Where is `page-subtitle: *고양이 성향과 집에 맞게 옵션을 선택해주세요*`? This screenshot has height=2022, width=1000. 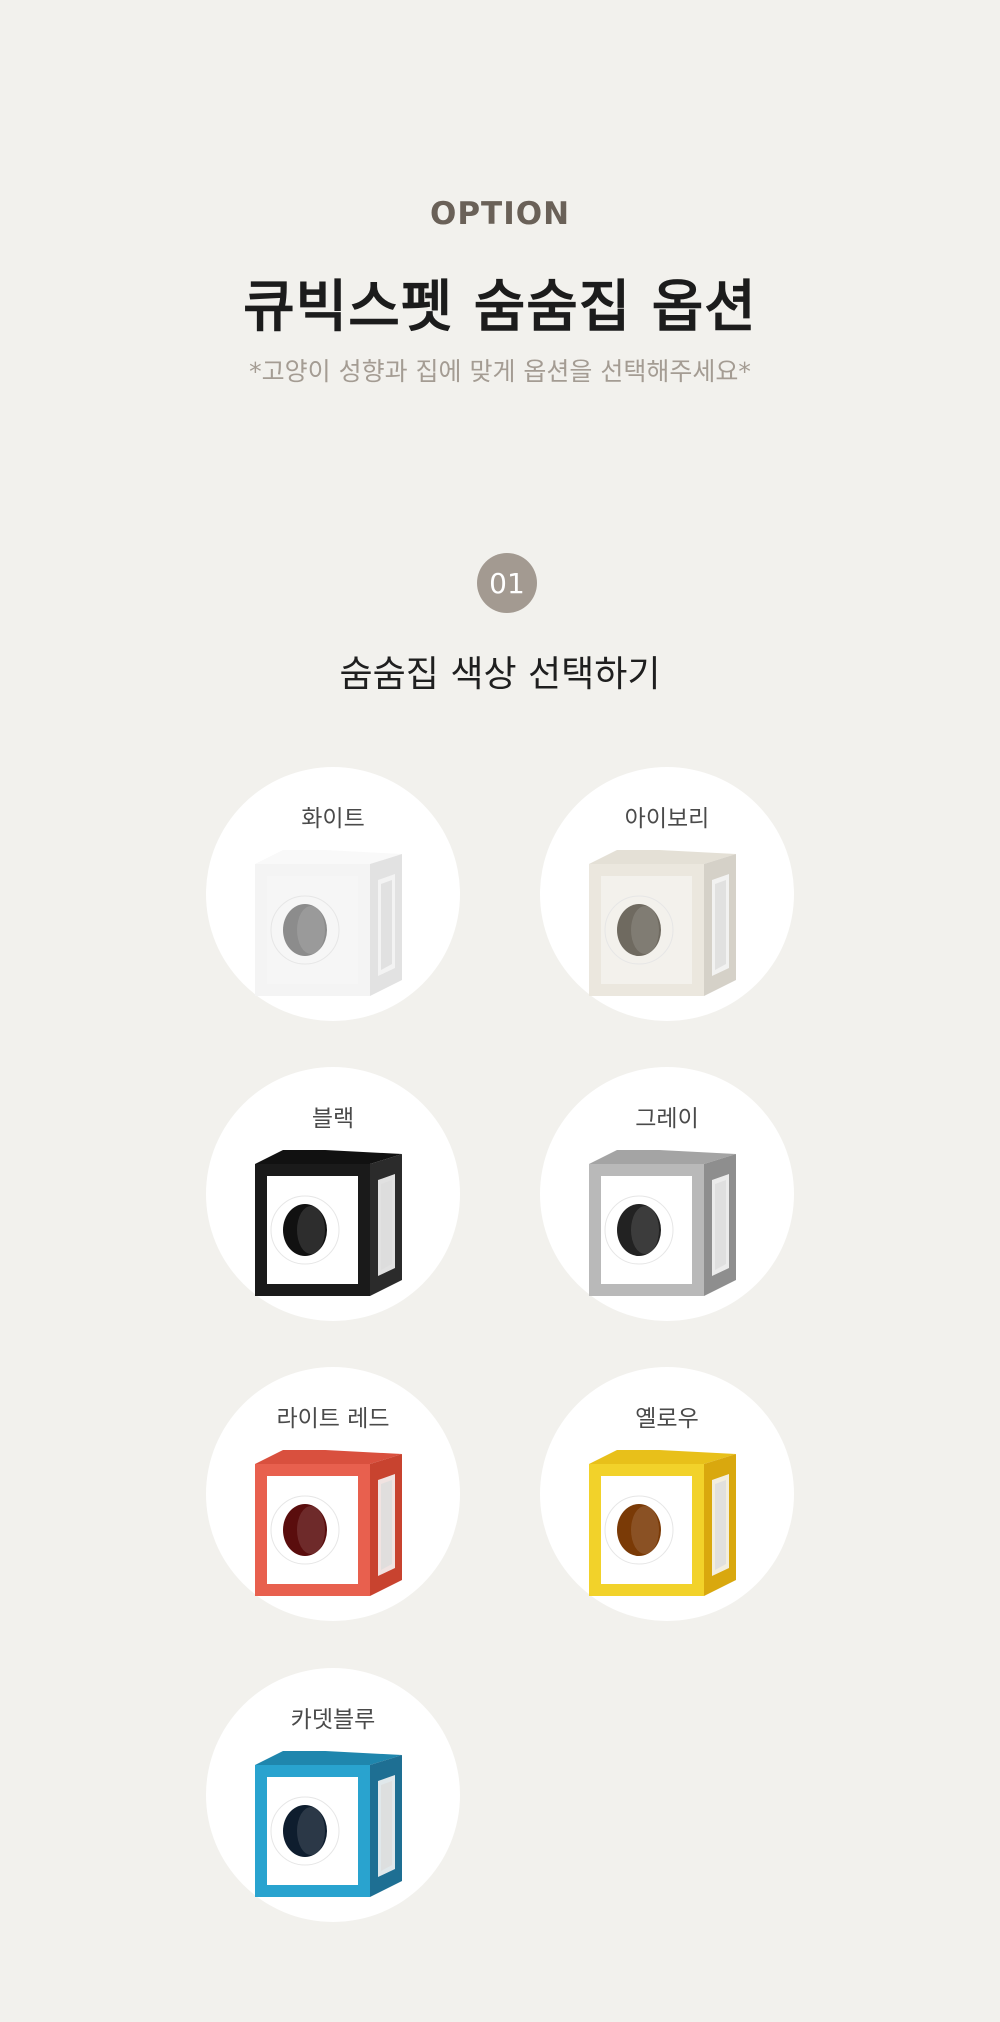
page-subtitle: *고양이 성향과 집에 맞게 옵션을 선택해주세요* is located at coordinates (500, 371).